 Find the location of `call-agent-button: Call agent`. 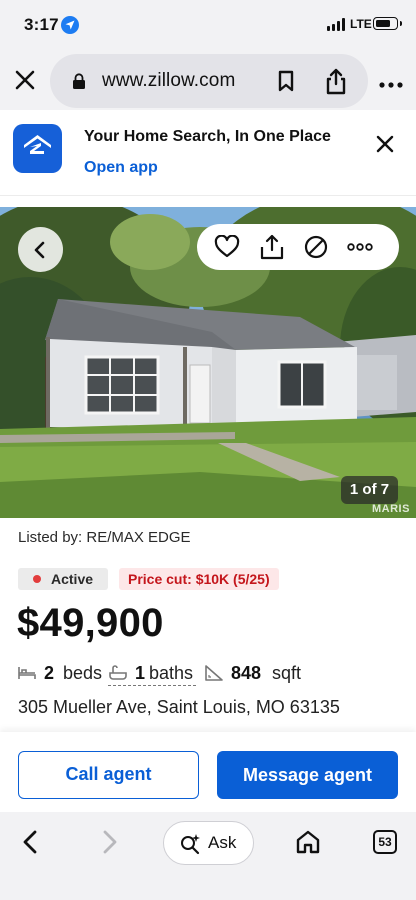

call-agent-button: Call agent is located at coordinates (108, 775).